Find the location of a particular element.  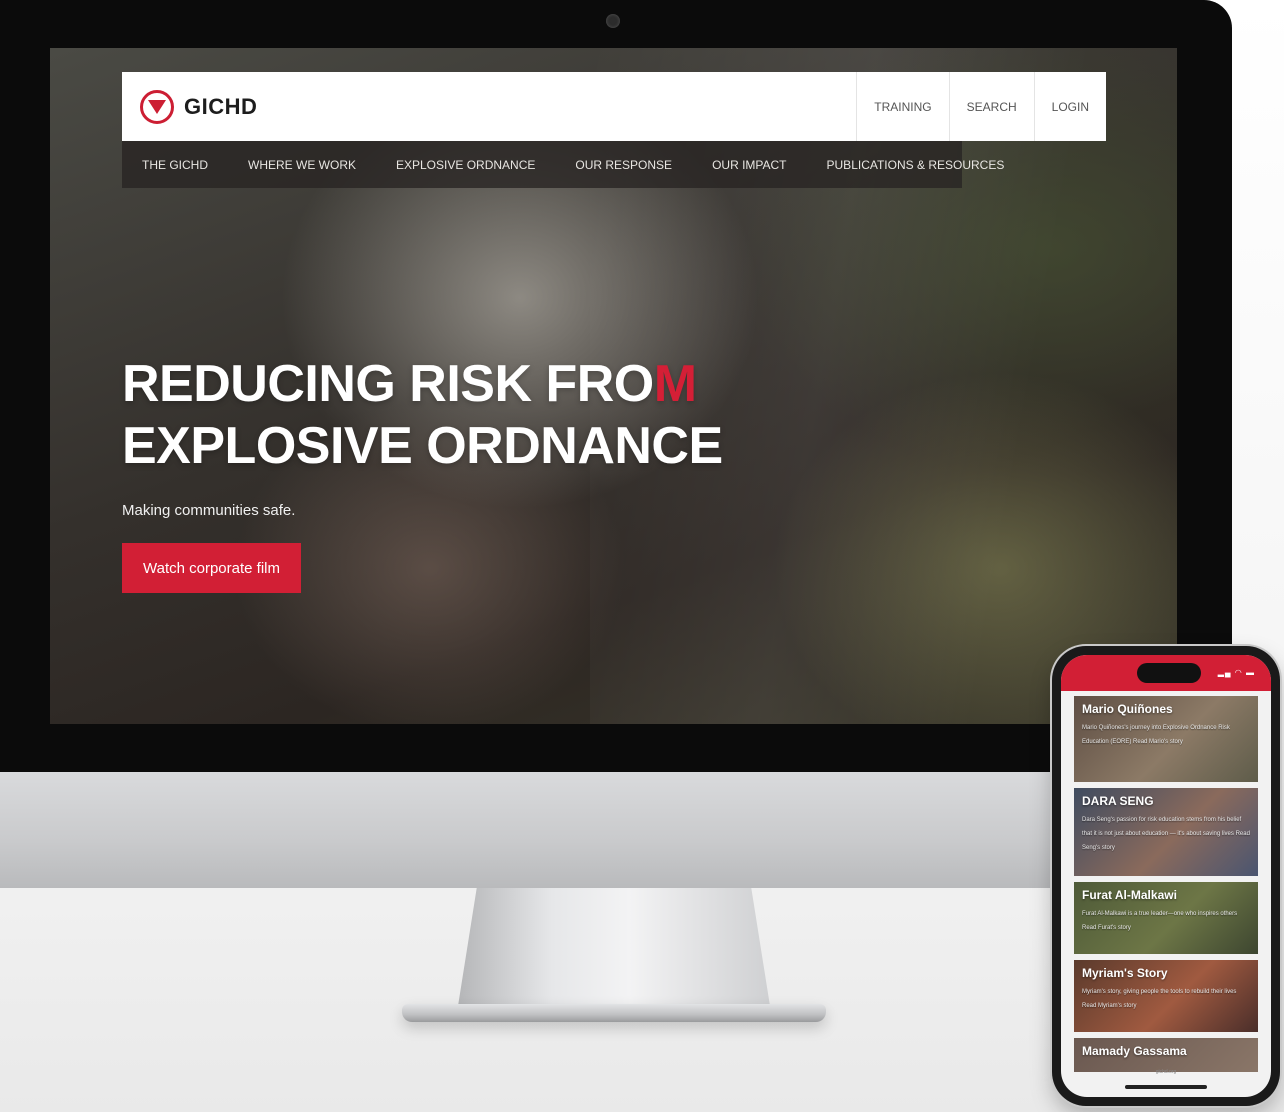

imac-stand-base is located at coordinates (614, 1013).